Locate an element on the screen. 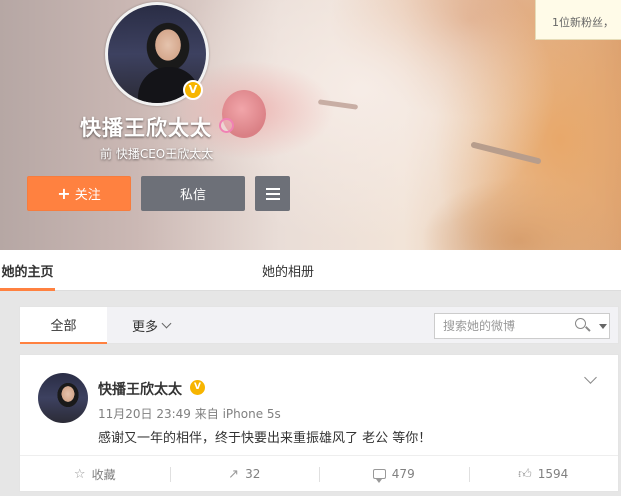 The image size is (621, 496). filter-more-dropdown: 更多 is located at coordinates (152, 325).